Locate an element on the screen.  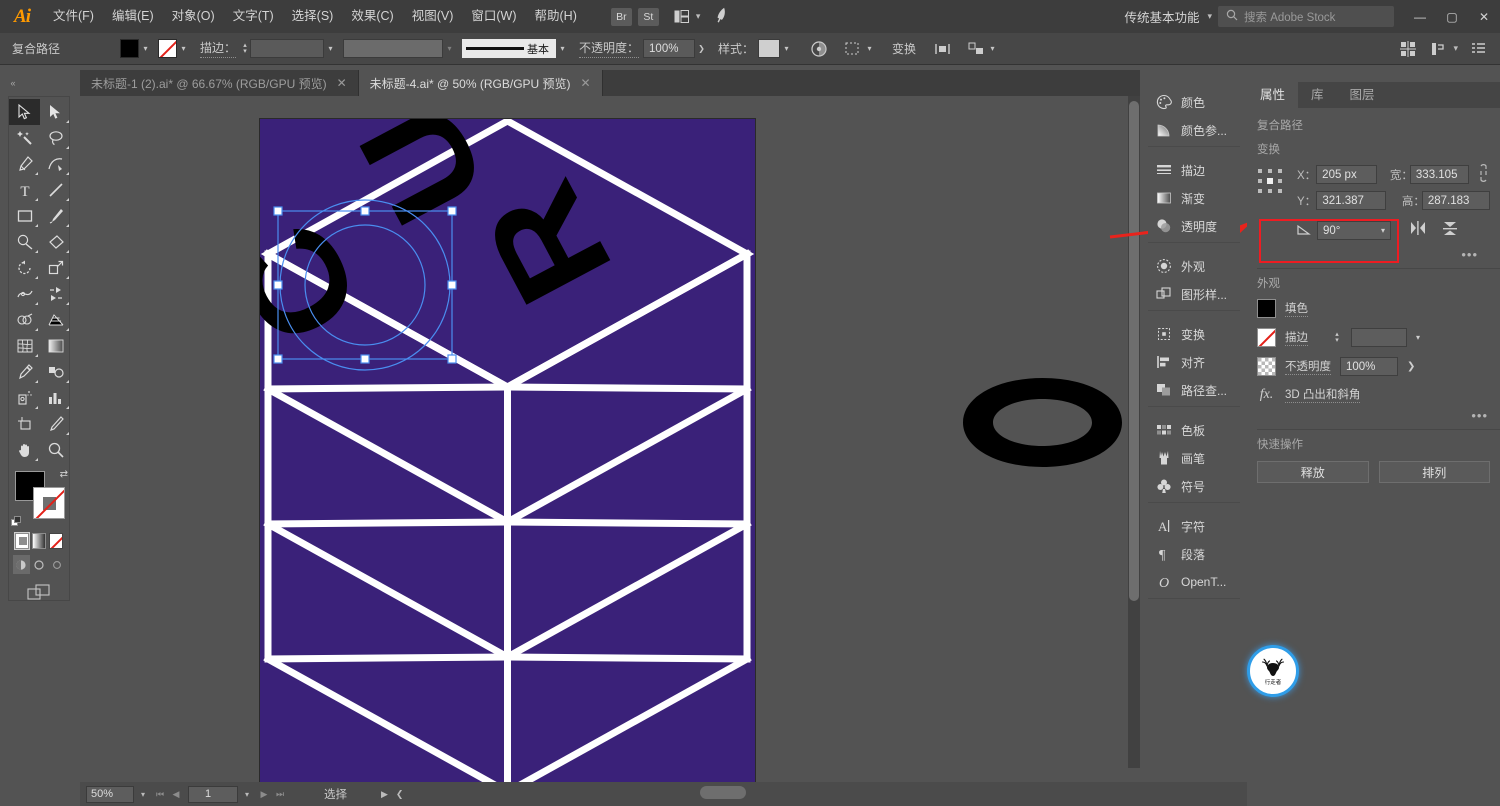
dock-item-gradient: 渐变 is located at coordinates (1194, 198).